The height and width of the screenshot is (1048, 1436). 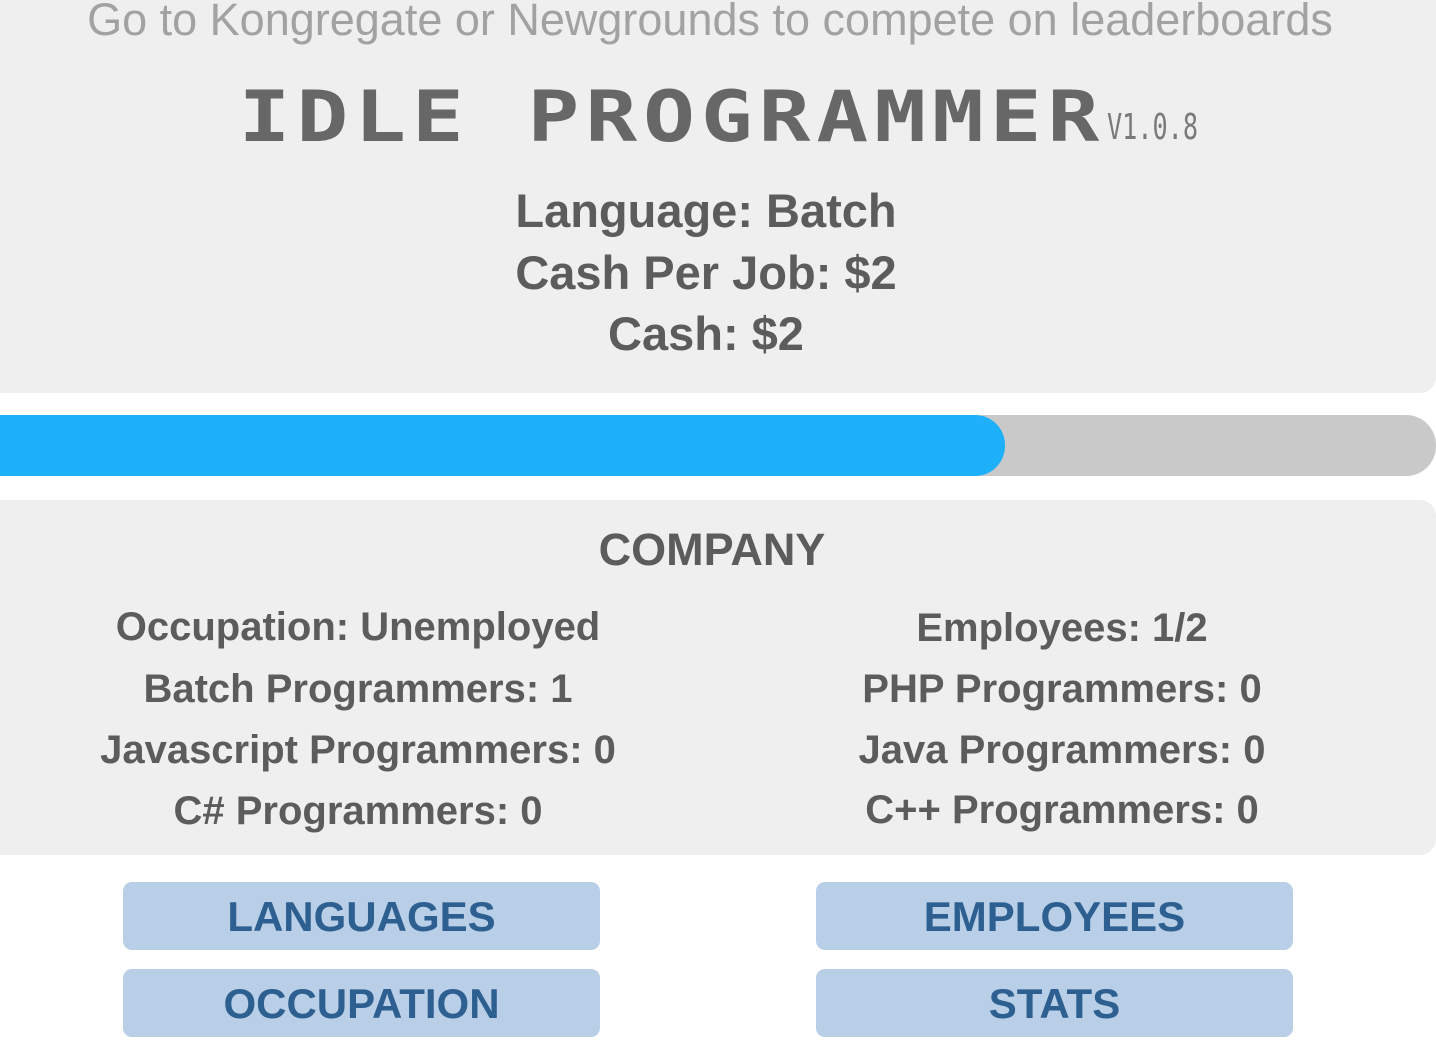 I want to click on java-programmers-stat: Java Programmers: 0, so click(x=1062, y=750).